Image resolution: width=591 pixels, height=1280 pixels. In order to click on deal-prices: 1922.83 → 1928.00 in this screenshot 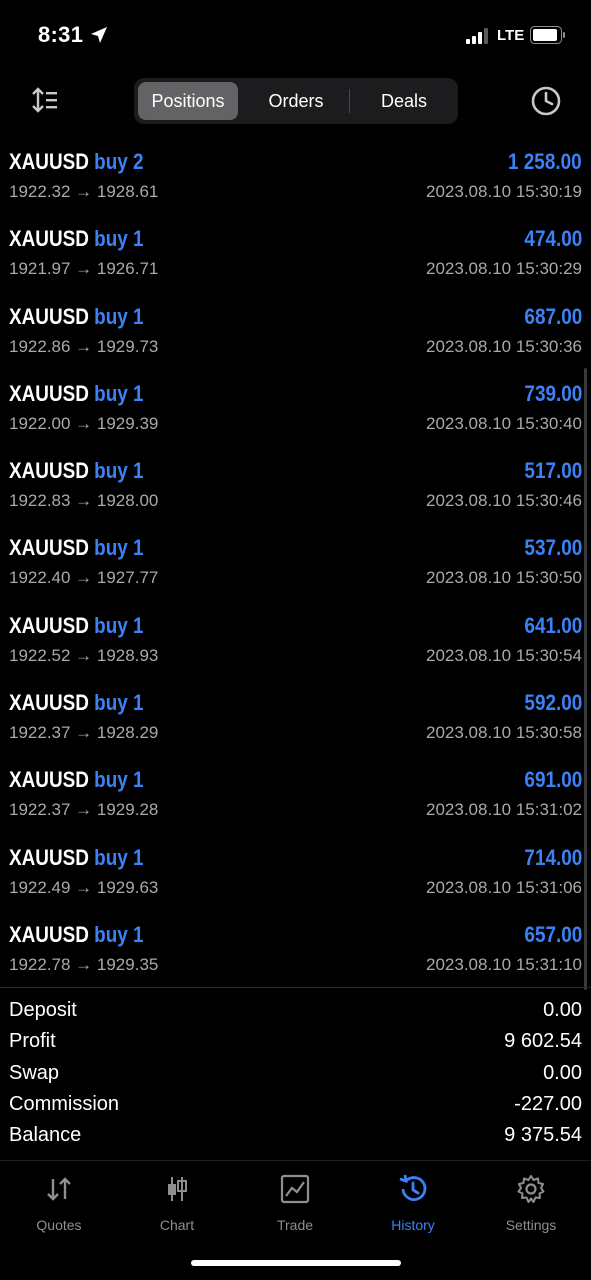, I will do `click(84, 501)`.